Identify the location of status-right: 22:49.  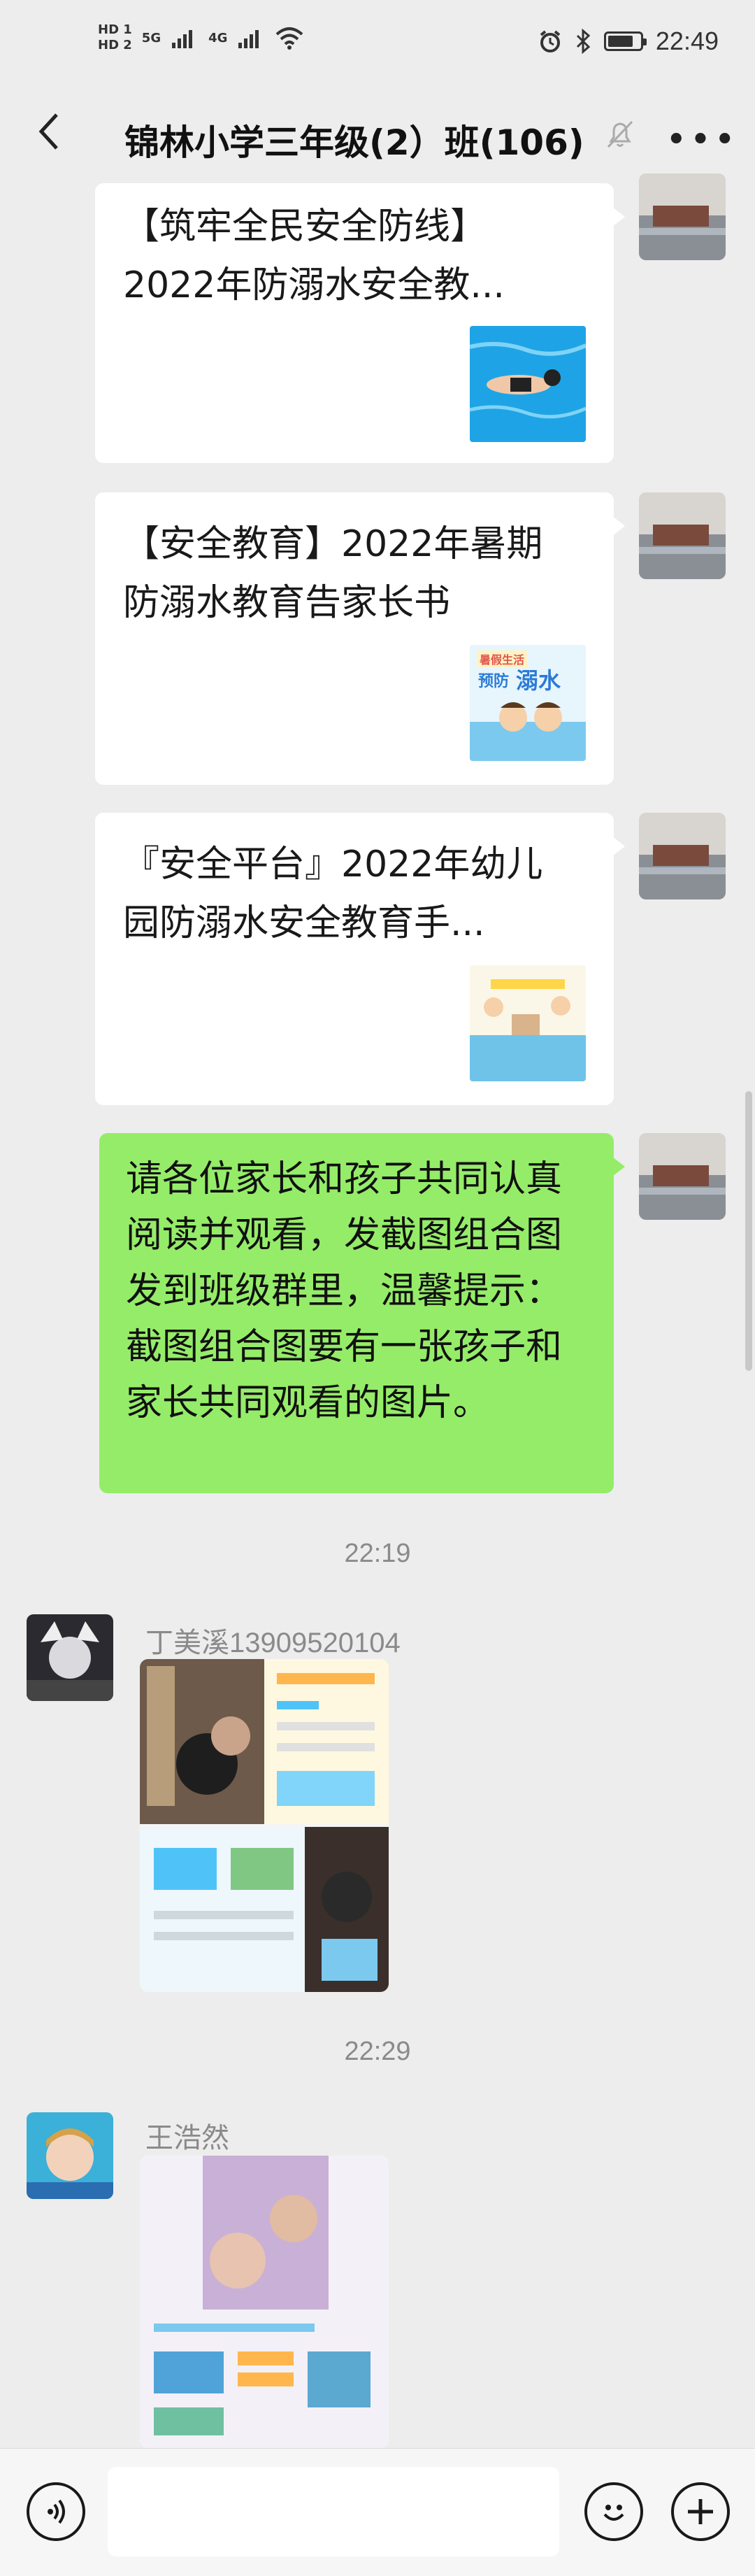
(628, 41).